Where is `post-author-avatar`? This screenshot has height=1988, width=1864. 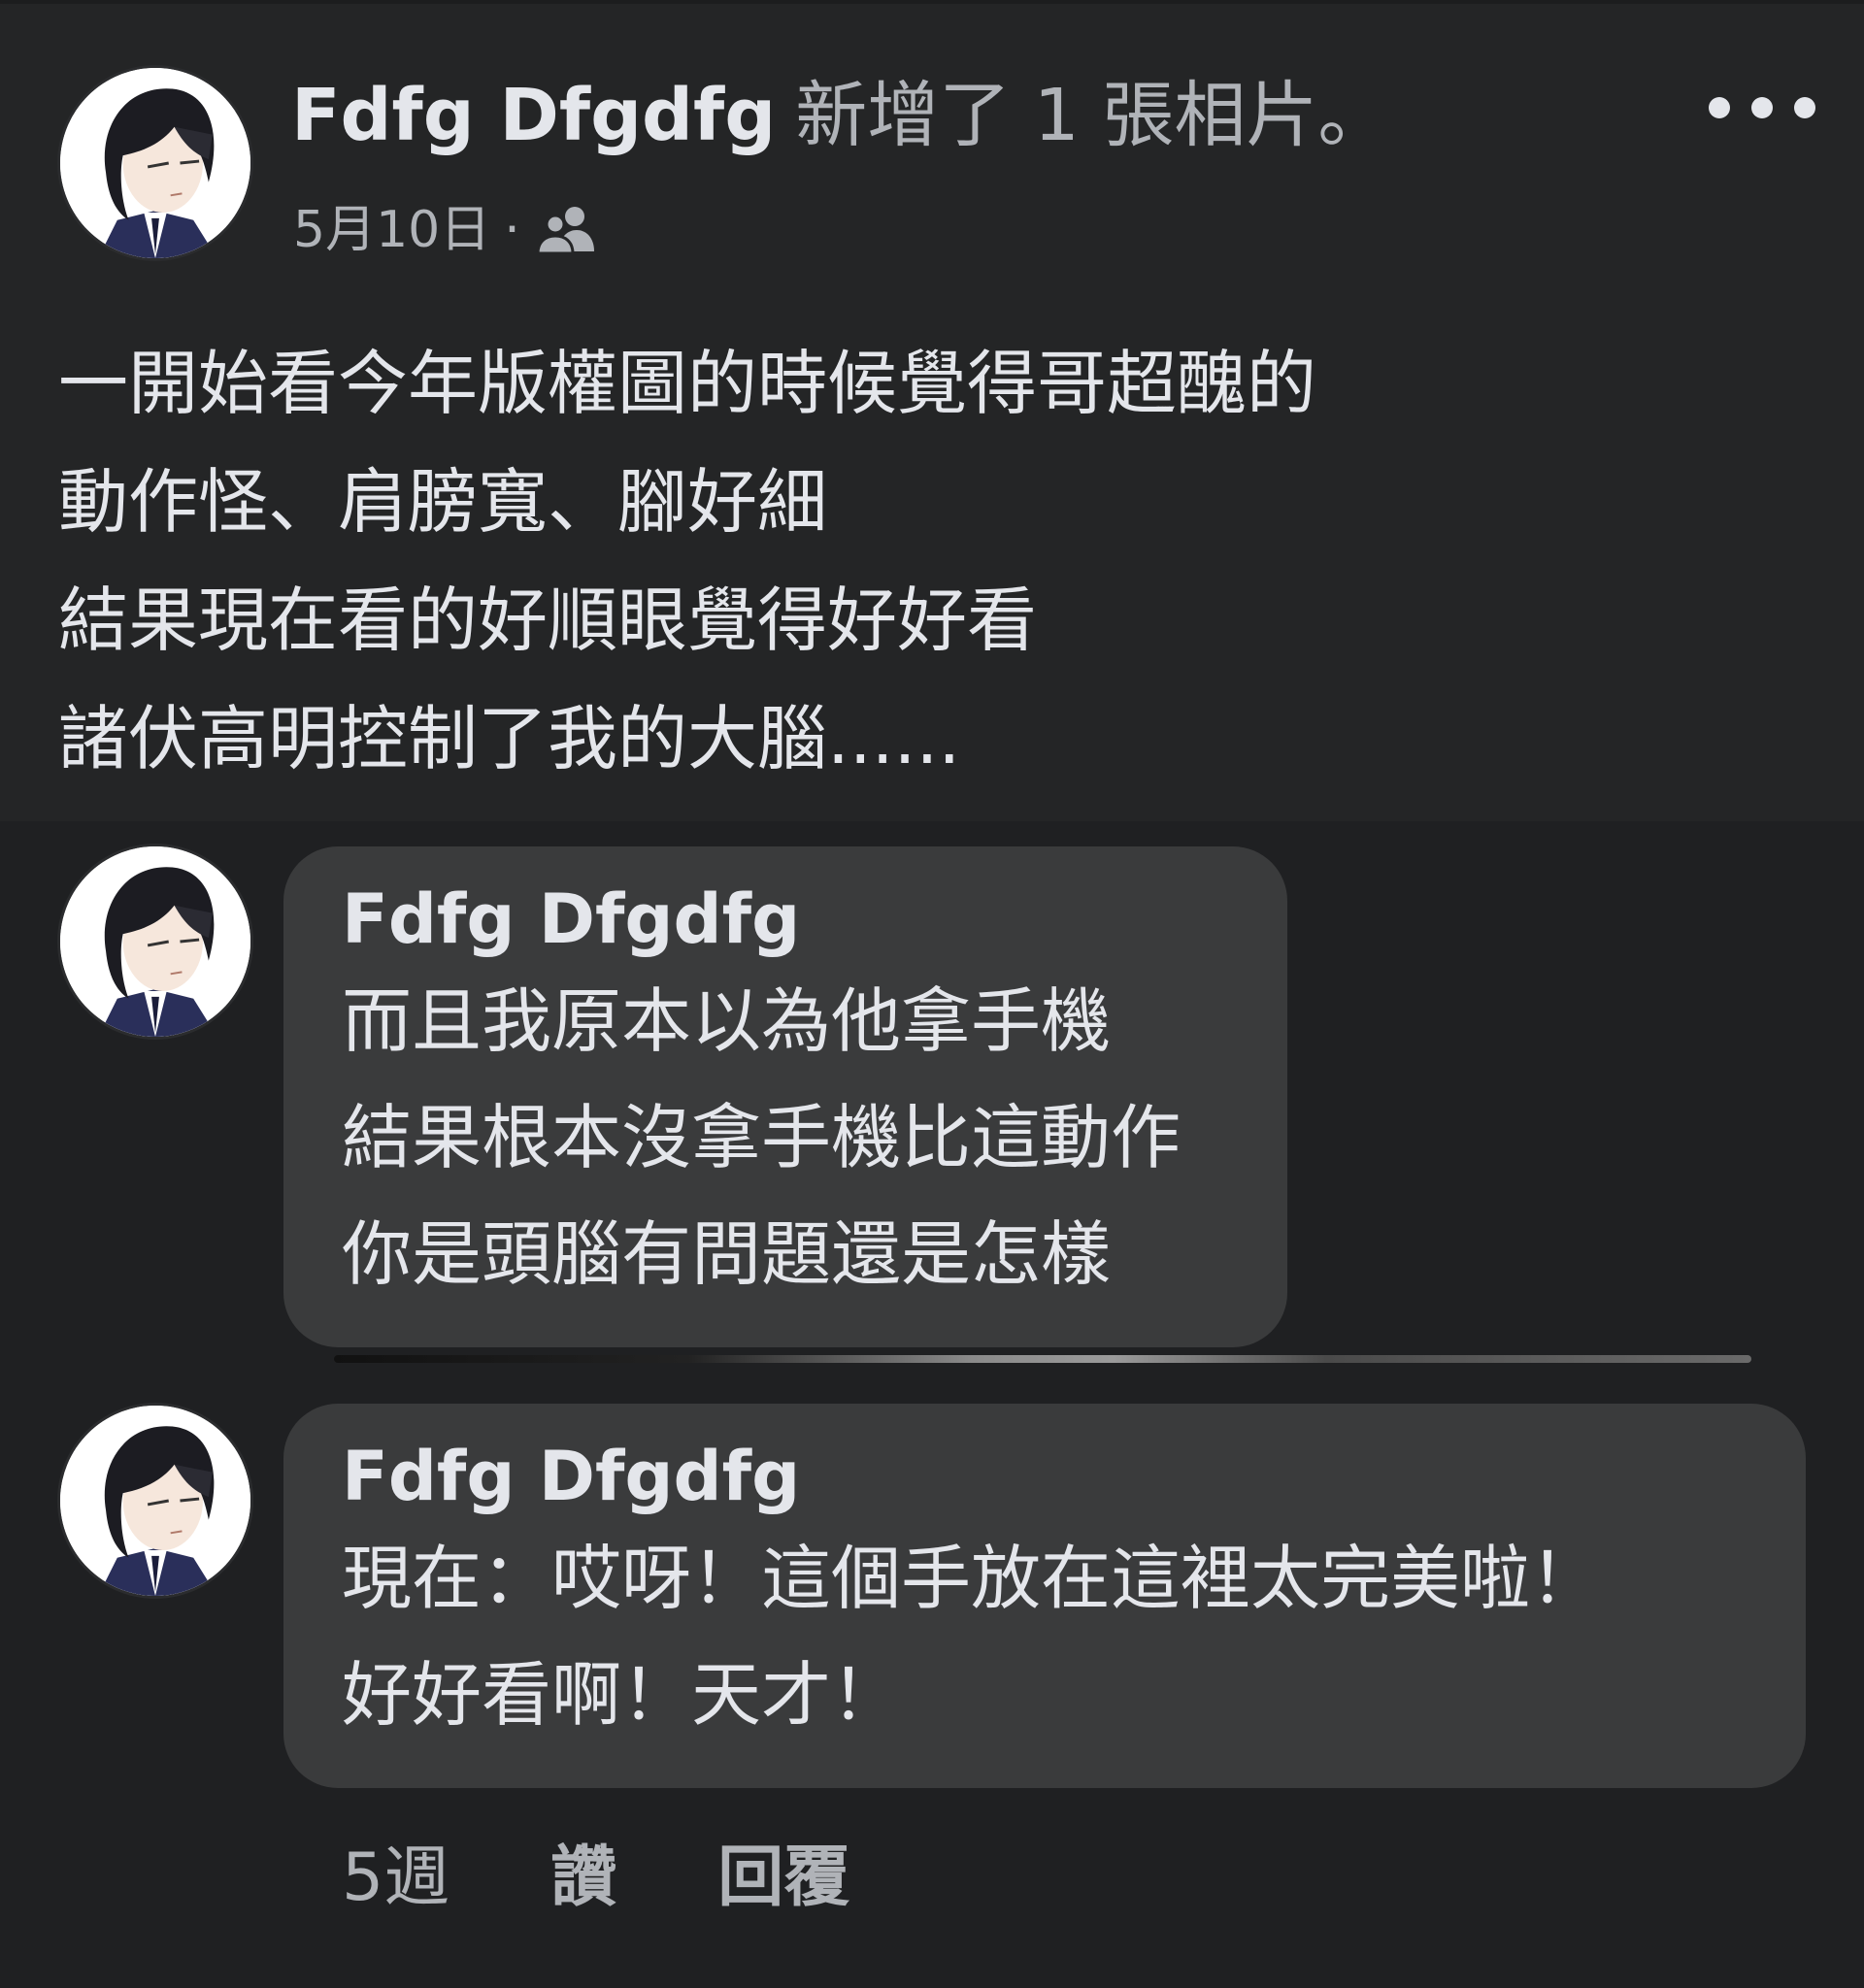 post-author-avatar is located at coordinates (155, 163).